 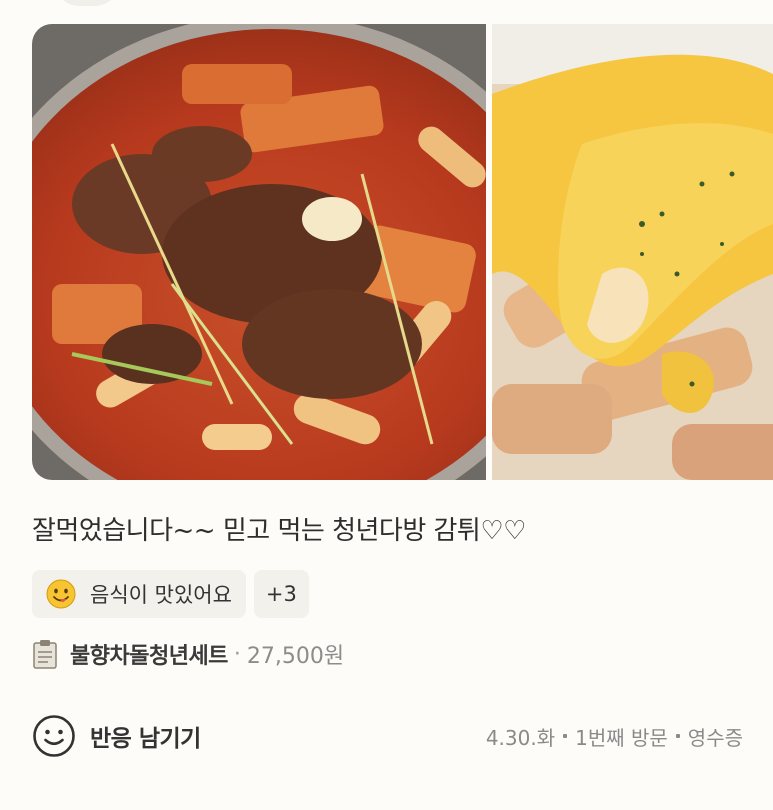 What do you see at coordinates (45, 654) in the screenshot?
I see `clipboard-icon` at bounding box center [45, 654].